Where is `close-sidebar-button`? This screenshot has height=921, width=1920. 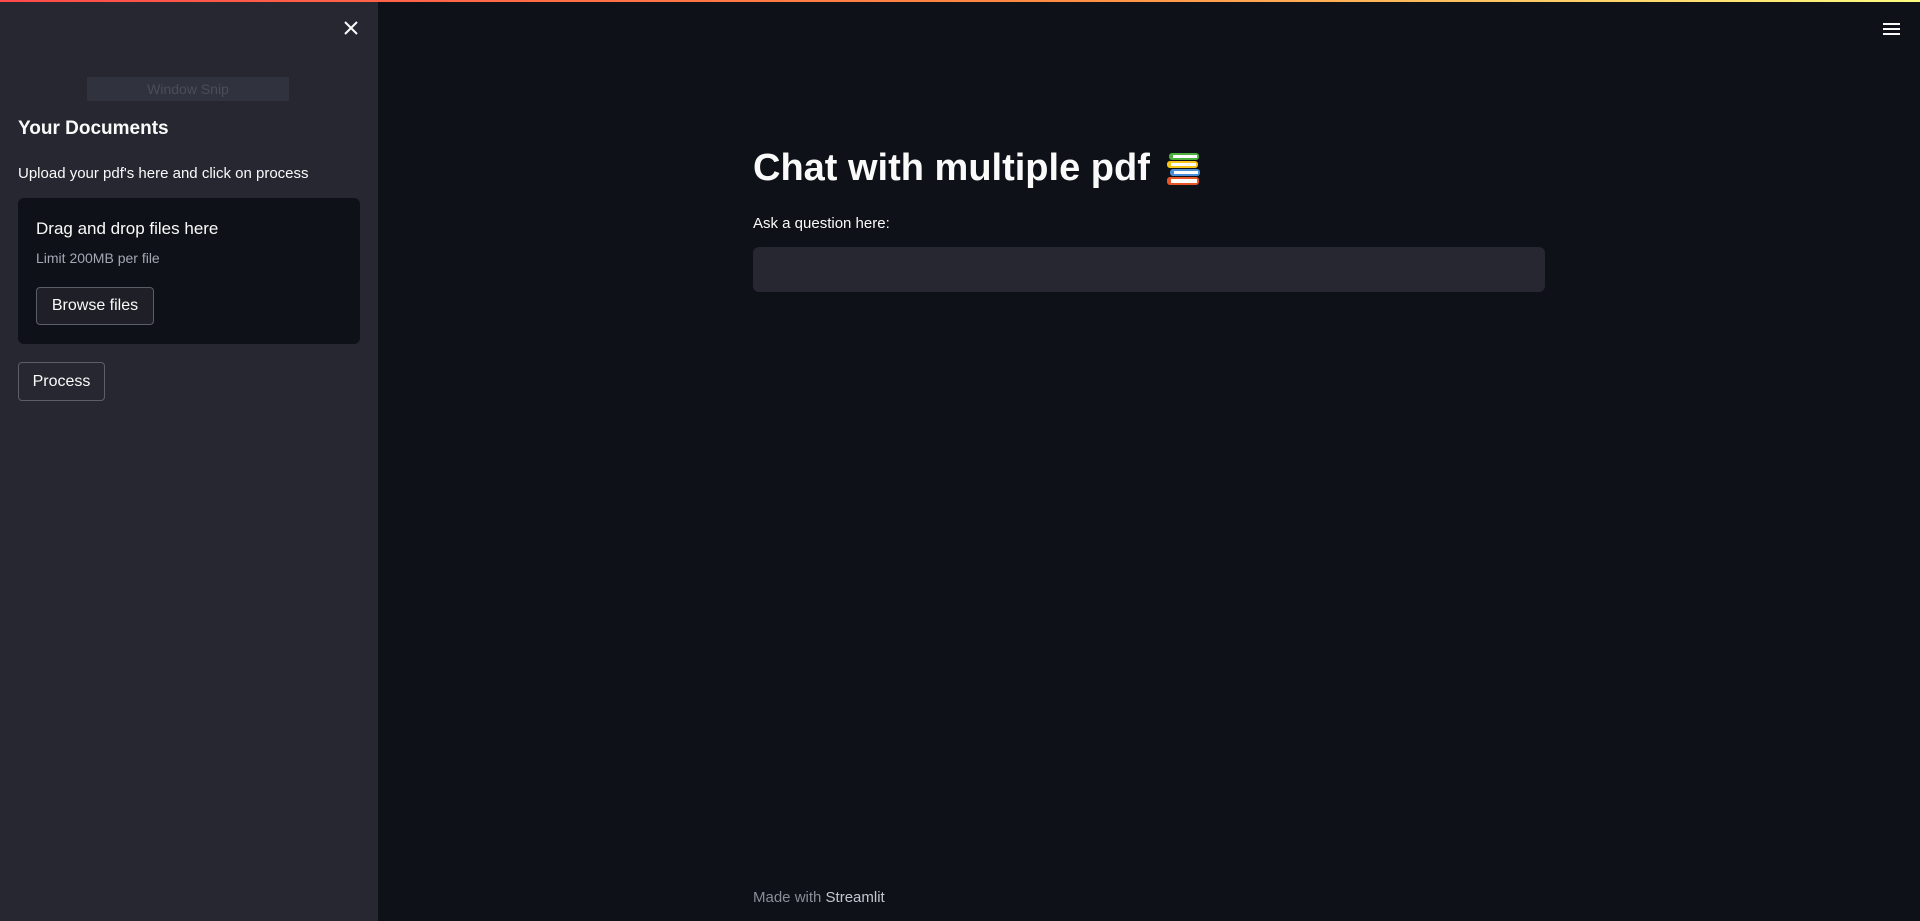 close-sidebar-button is located at coordinates (351, 28).